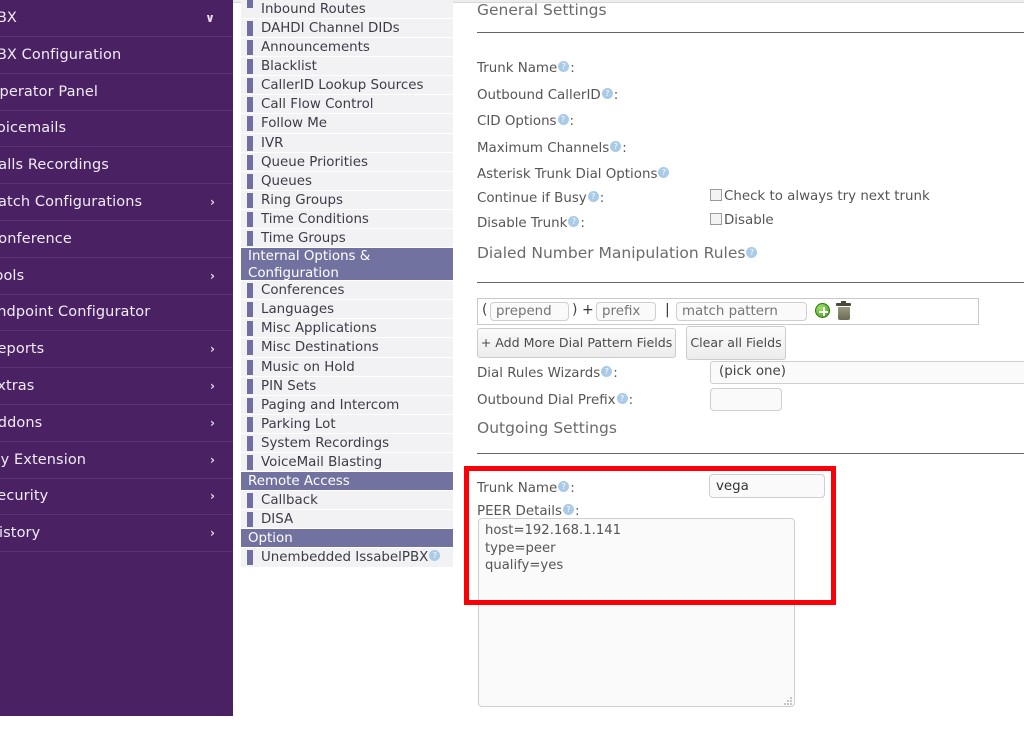  I want to click on caret-down-icon: ∨, so click(210, 18).